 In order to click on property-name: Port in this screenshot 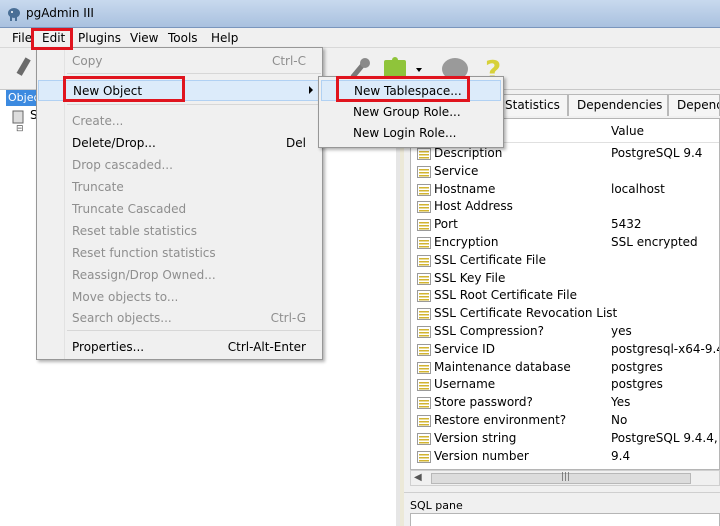, I will do `click(446, 224)`.